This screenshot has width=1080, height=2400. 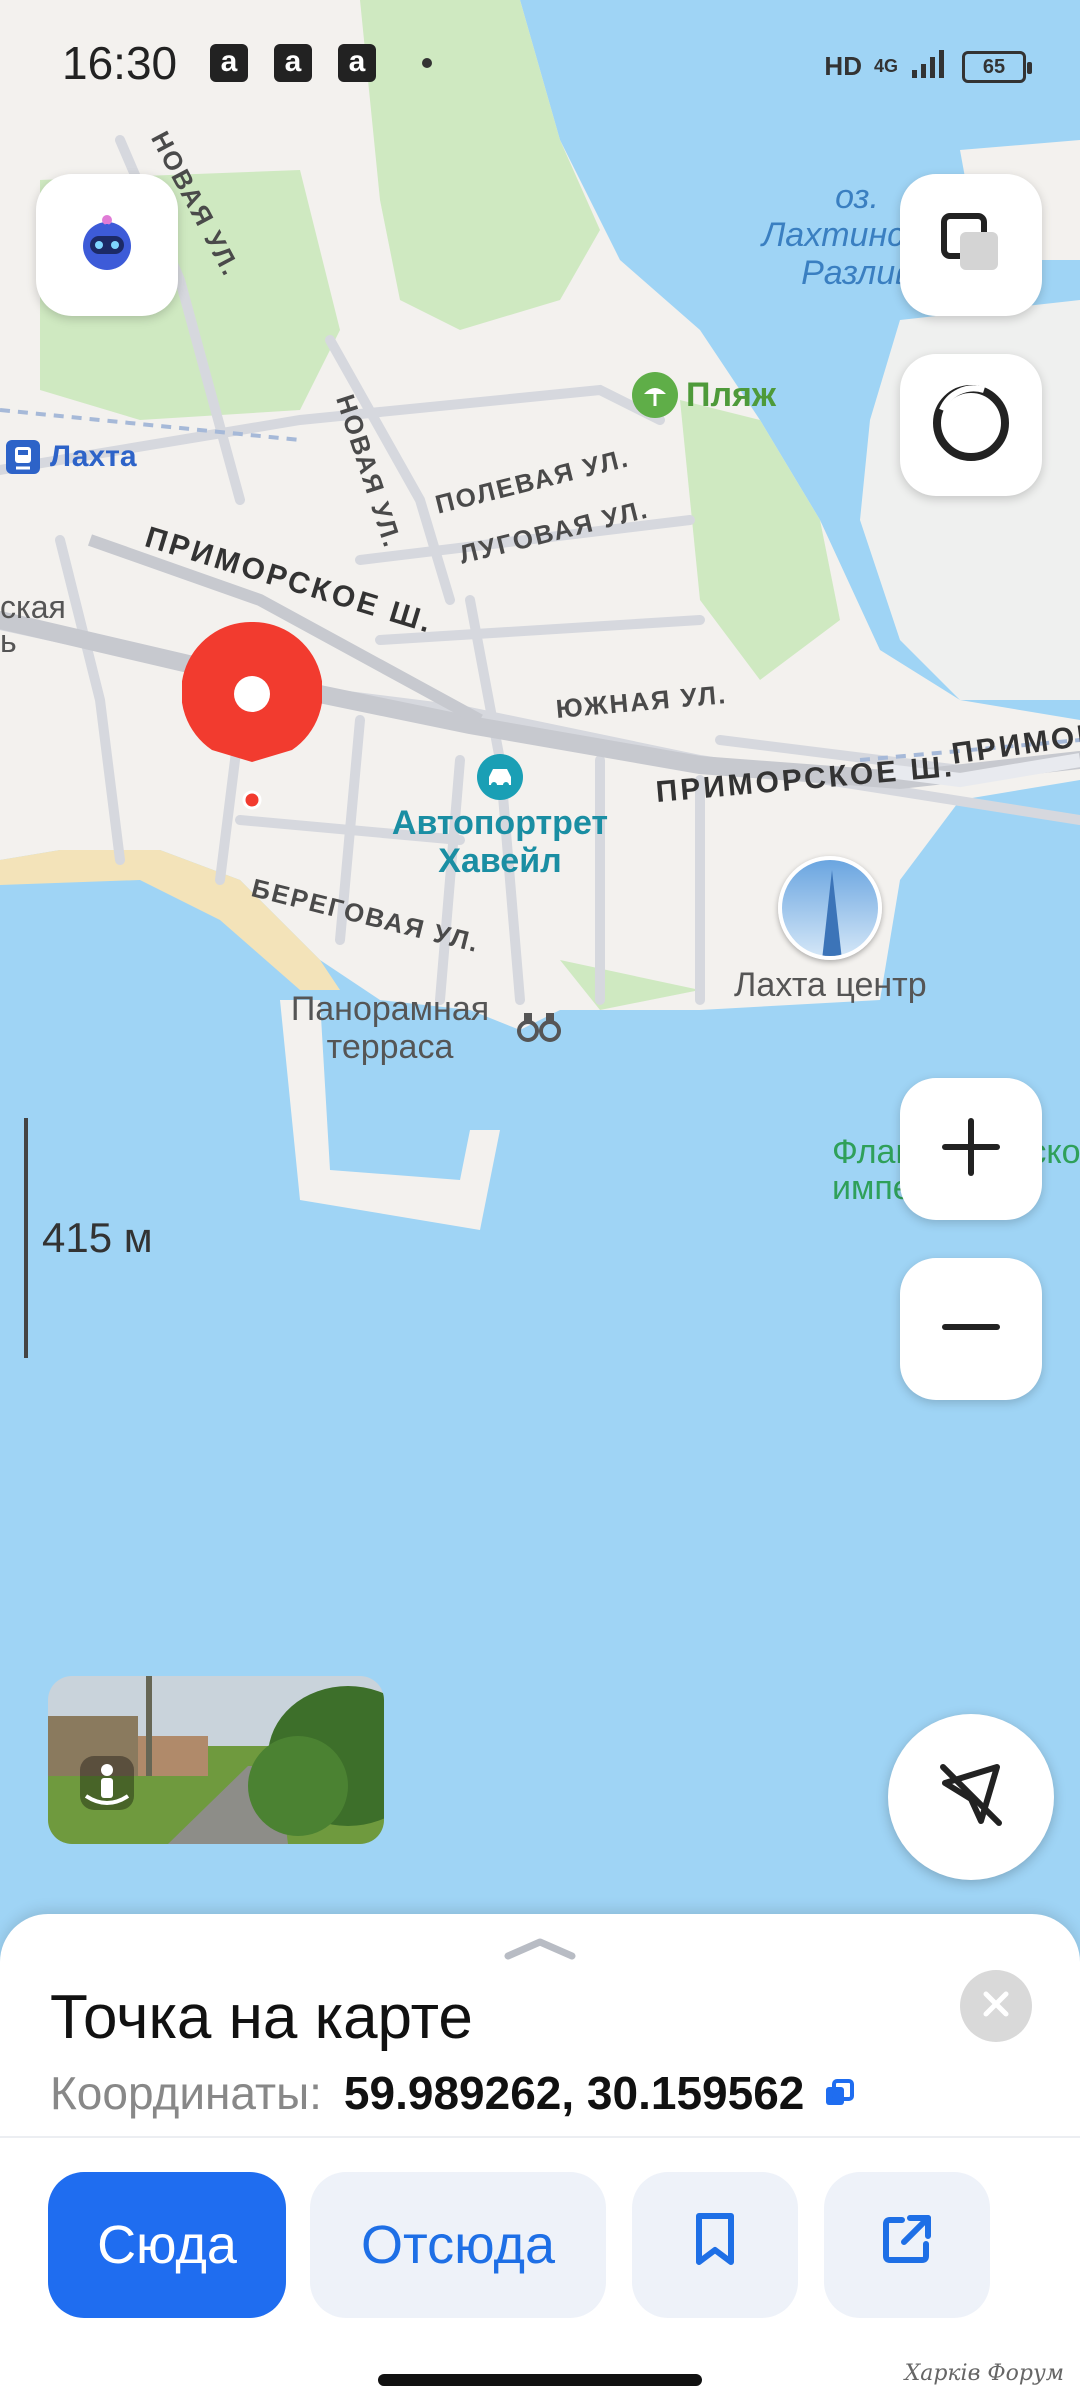 I want to click on location-off-icon, so click(x=971, y=1797).